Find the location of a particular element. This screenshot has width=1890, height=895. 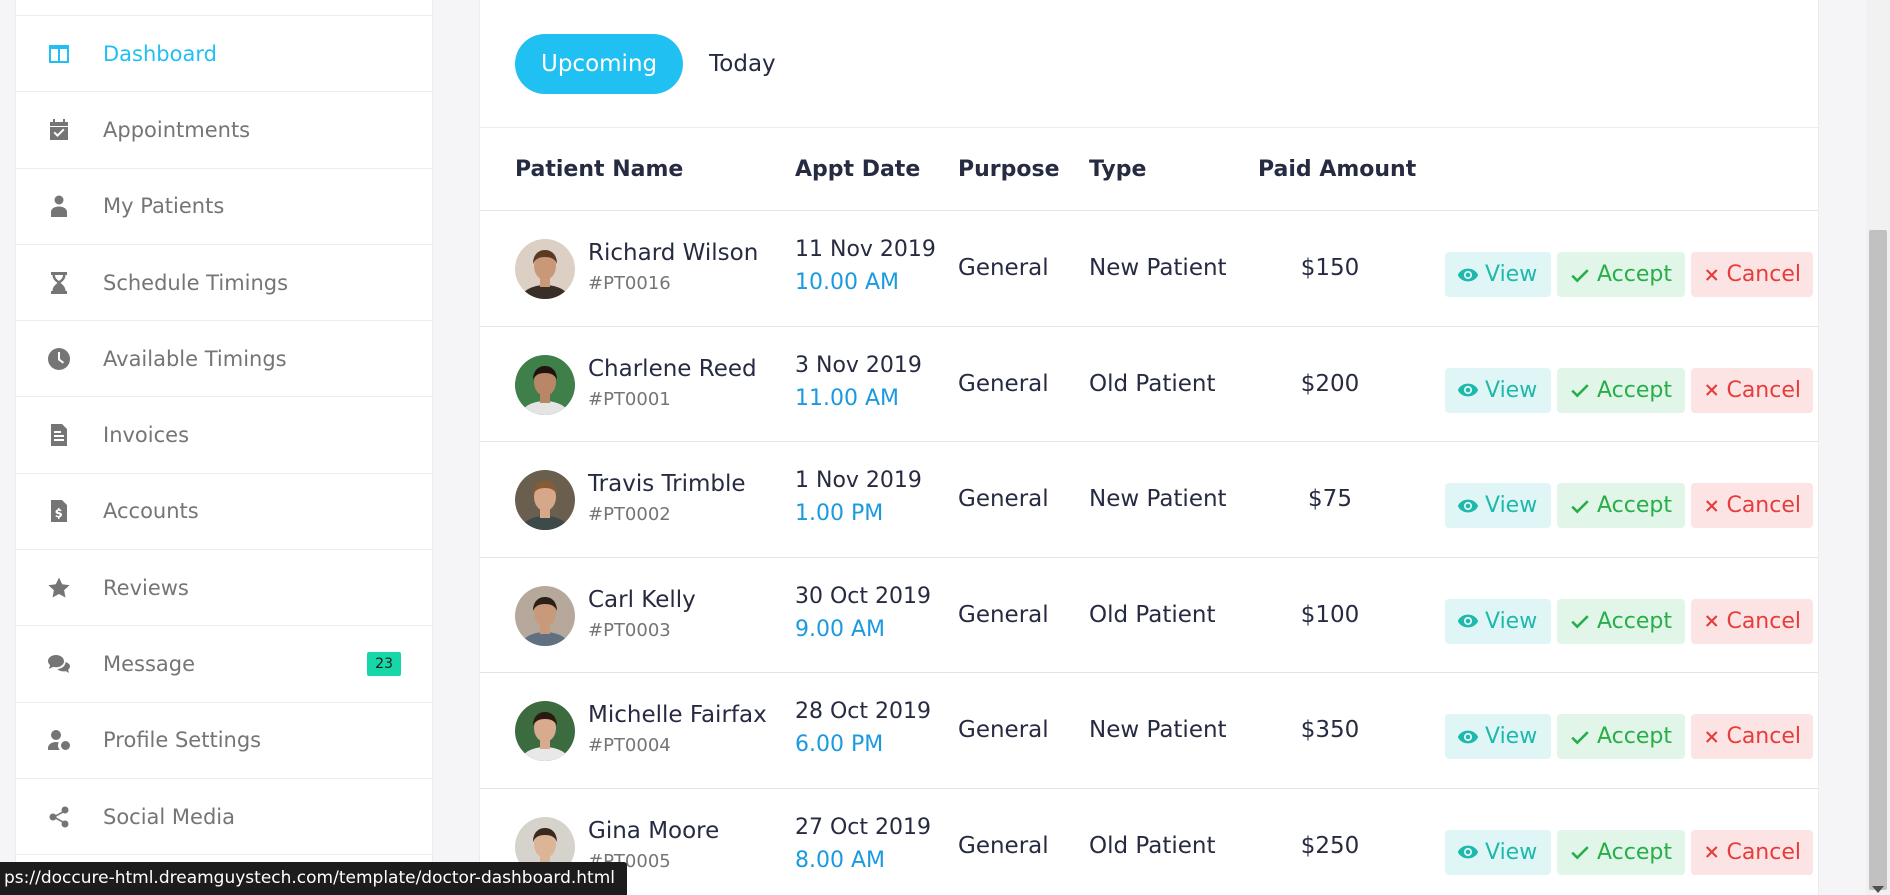

times-icon is located at coordinates (1711, 852).